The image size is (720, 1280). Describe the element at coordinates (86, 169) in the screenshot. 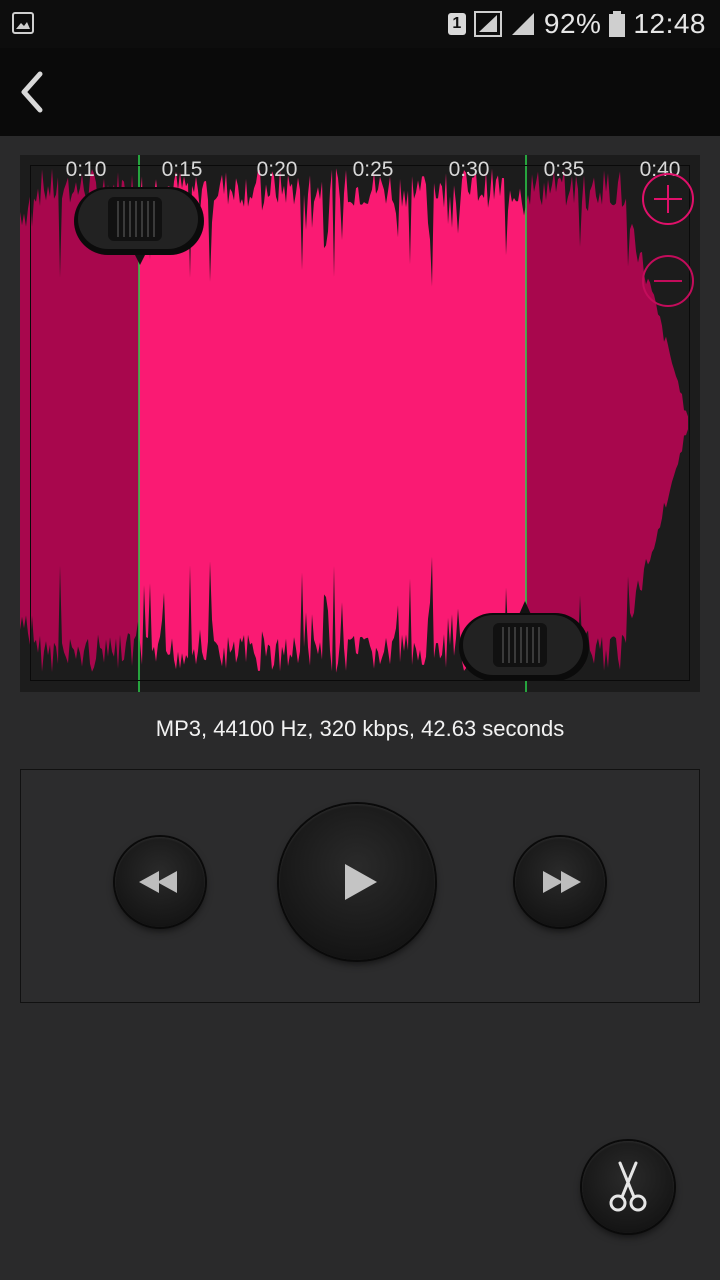

I see `time-label-0-10: 0:10` at that location.